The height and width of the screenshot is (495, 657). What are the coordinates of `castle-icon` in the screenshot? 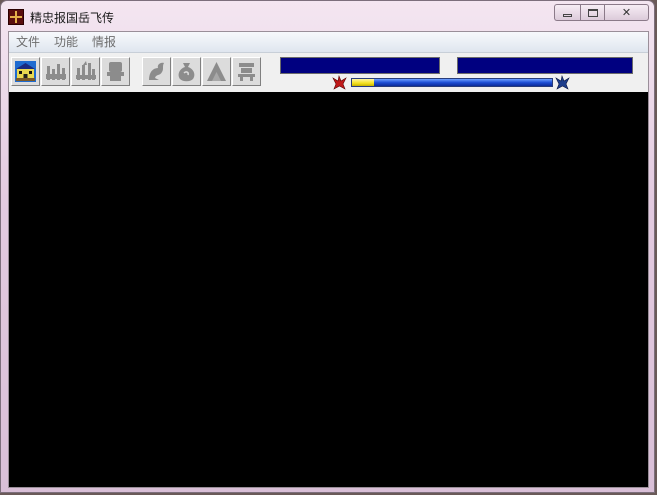 It's located at (25, 71).